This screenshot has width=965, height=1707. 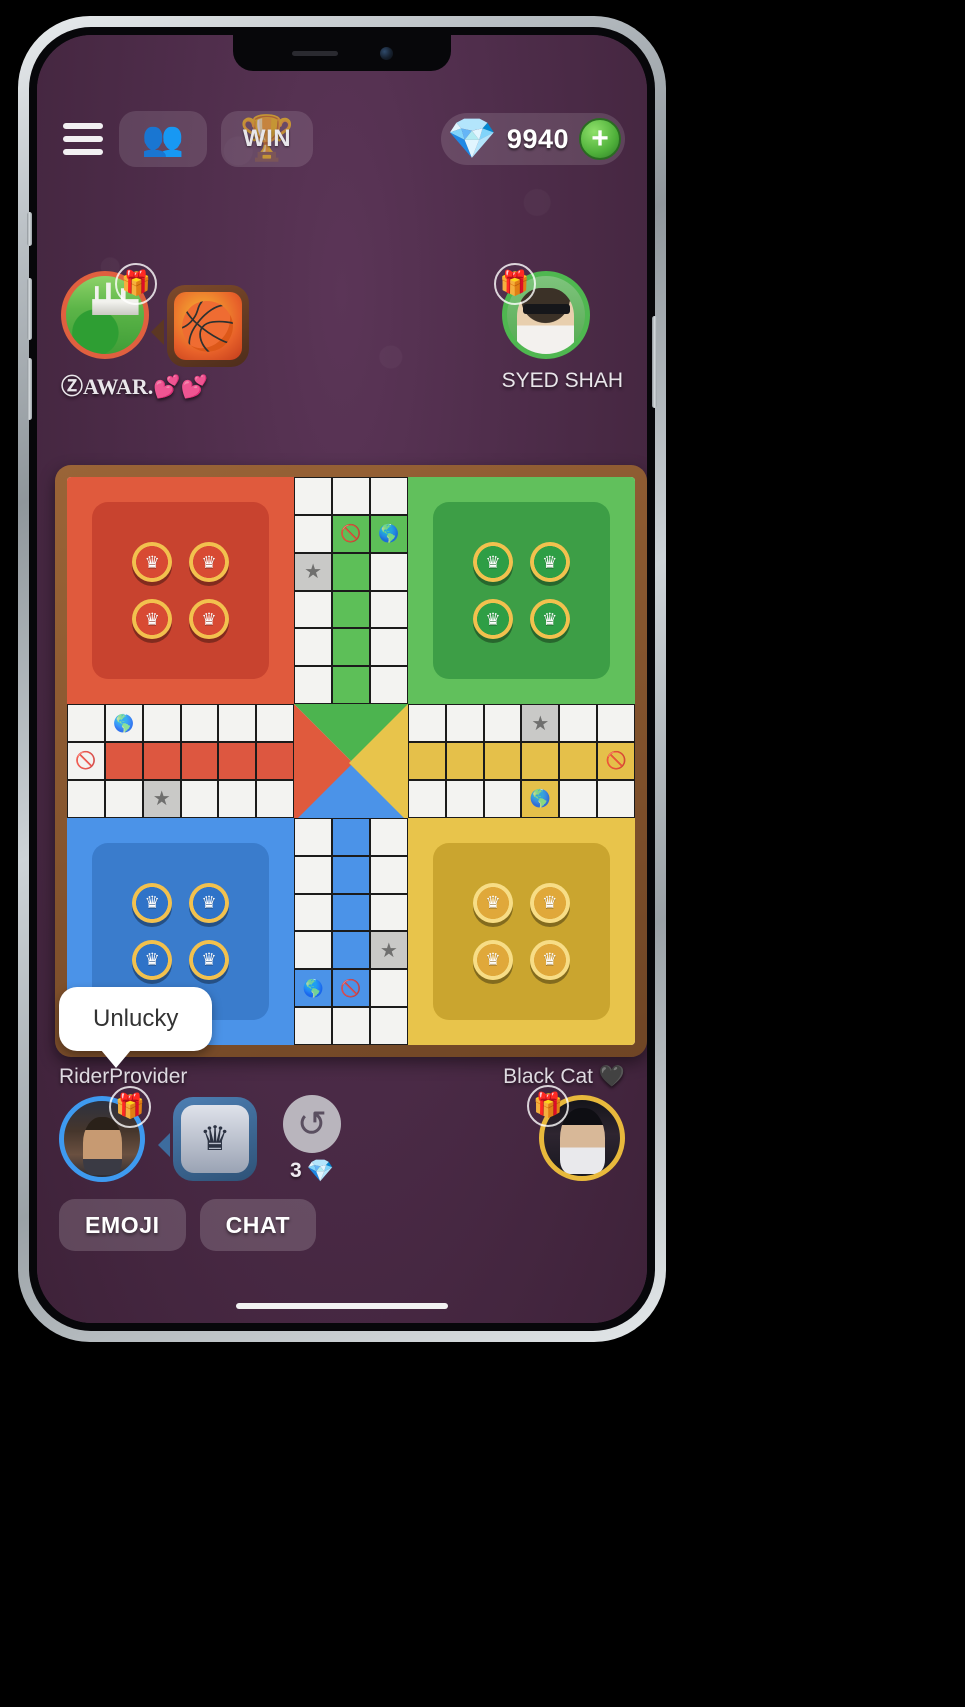 I want to click on phone-power-button, so click(x=654, y=362).